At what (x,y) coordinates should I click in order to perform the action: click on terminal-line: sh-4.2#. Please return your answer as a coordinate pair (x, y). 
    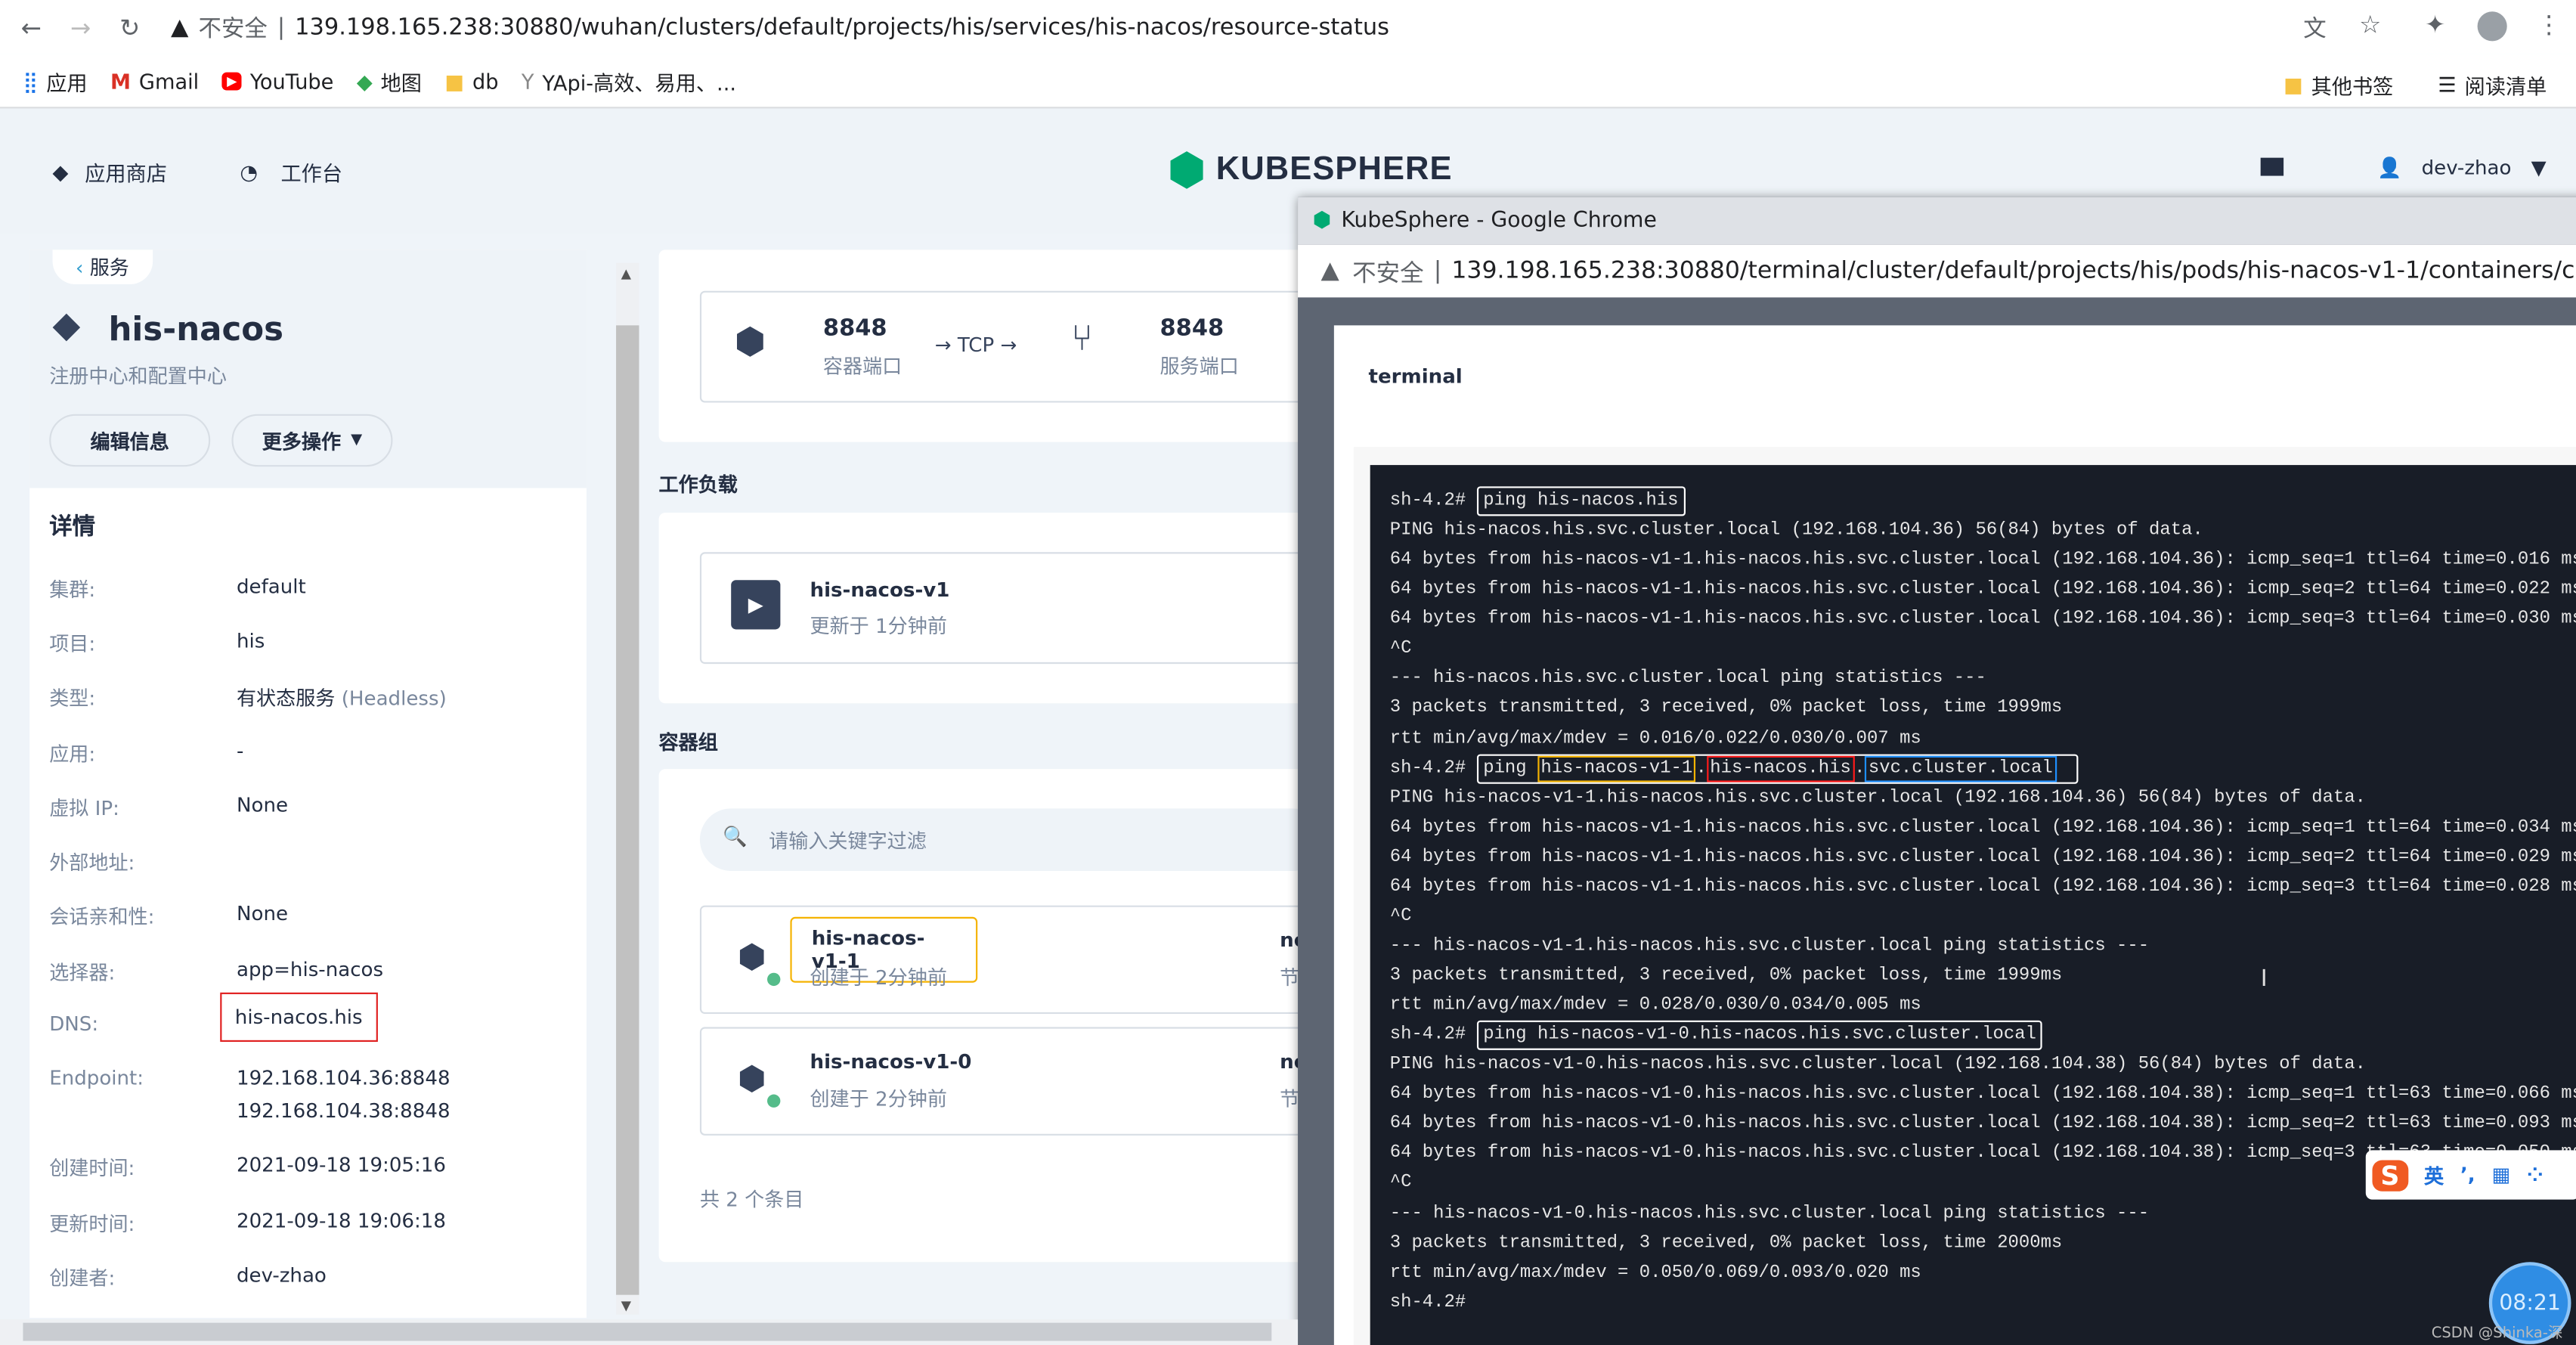
    Looking at the image, I should click on (1427, 1302).